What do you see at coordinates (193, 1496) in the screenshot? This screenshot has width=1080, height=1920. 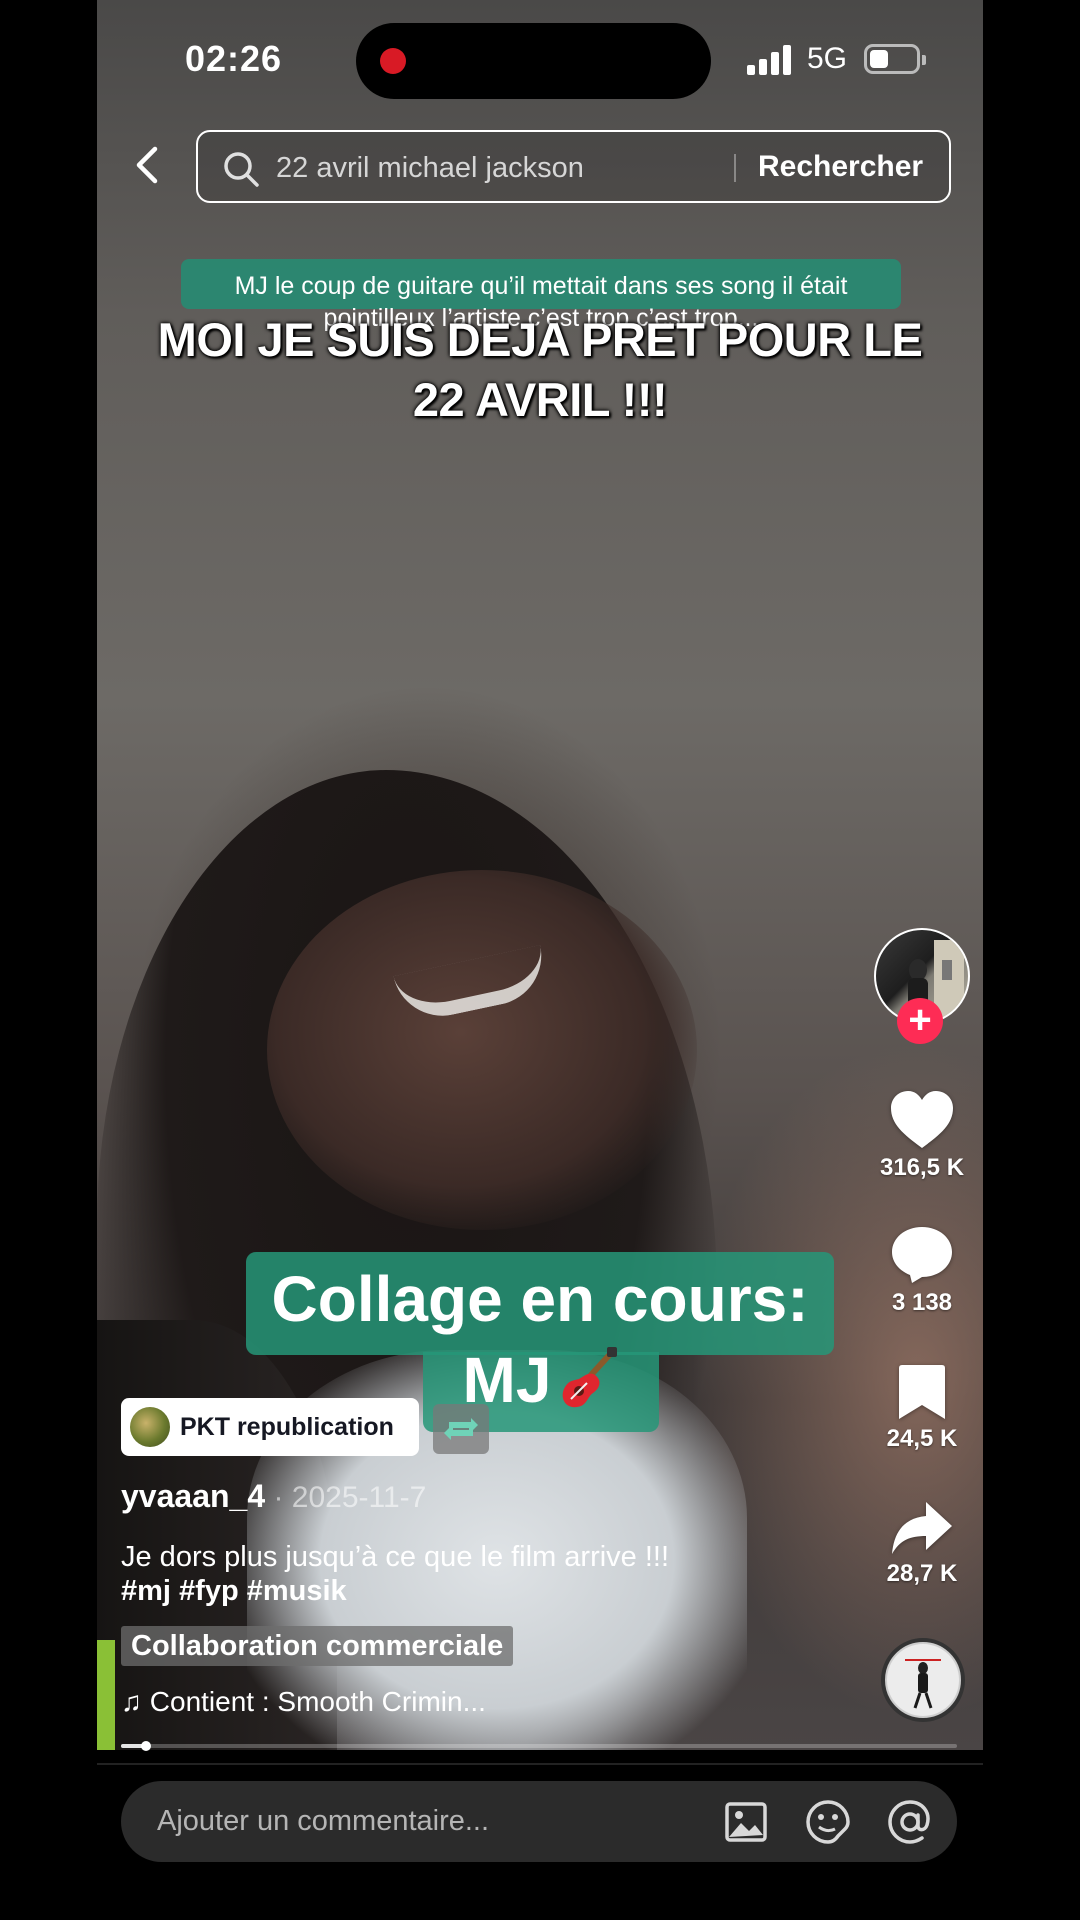 I see `username: yvaaan_4` at bounding box center [193, 1496].